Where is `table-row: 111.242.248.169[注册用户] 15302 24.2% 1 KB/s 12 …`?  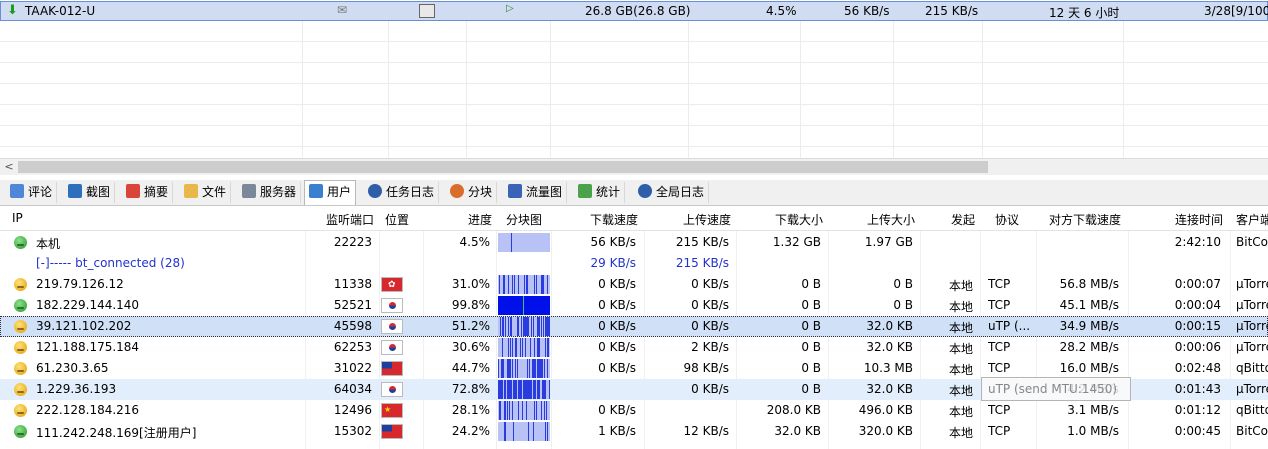
table-row: 111.242.248.169[注册用户] 15302 24.2% 1 KB/s 12 … is located at coordinates (634, 431).